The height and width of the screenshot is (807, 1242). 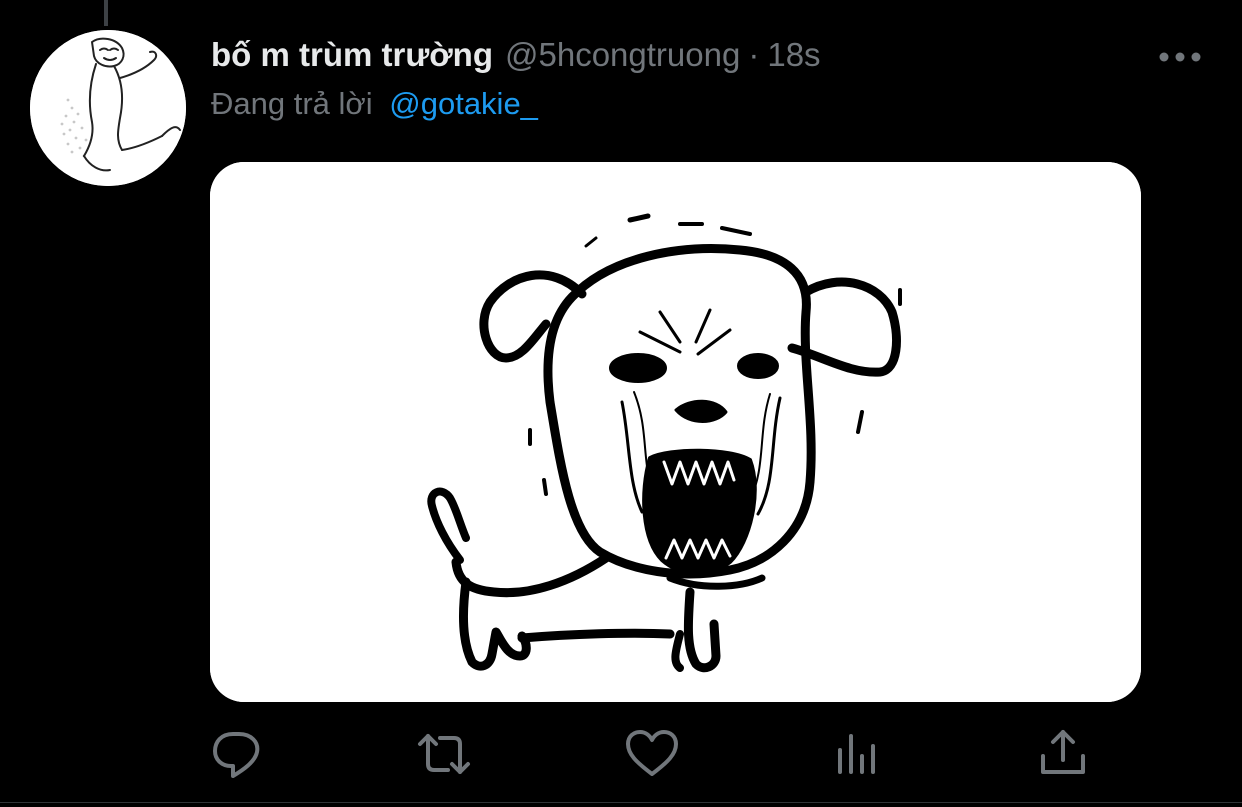 I want to click on share-button, so click(x=1063, y=754).